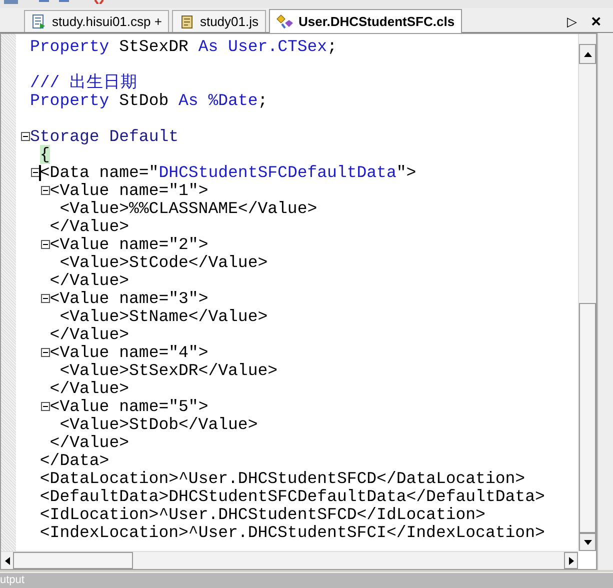 The width and height of the screenshot is (613, 588). I want to click on code-line: <Data name="DHCStudentSFCDefaultData">, so click(228, 173).